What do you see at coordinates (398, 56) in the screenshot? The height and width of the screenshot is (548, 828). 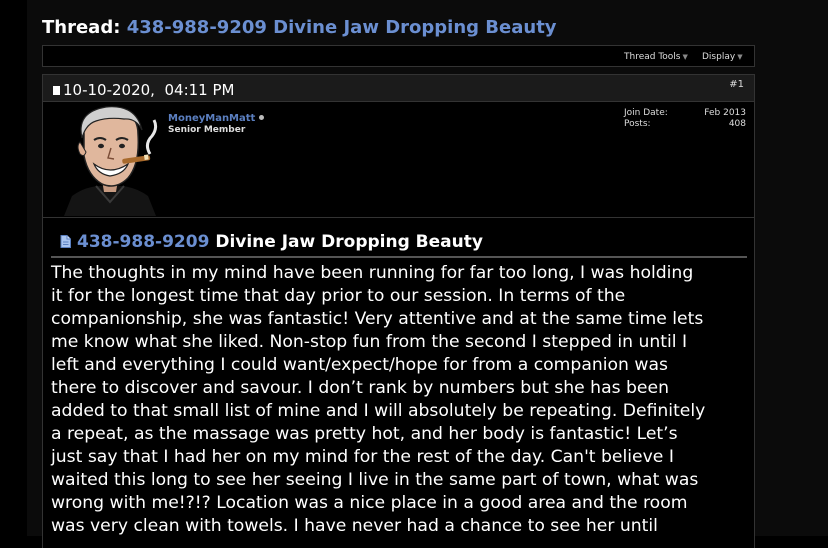 I see `thread-toolbar: Thread Tools ▼ Display ▼` at bounding box center [398, 56].